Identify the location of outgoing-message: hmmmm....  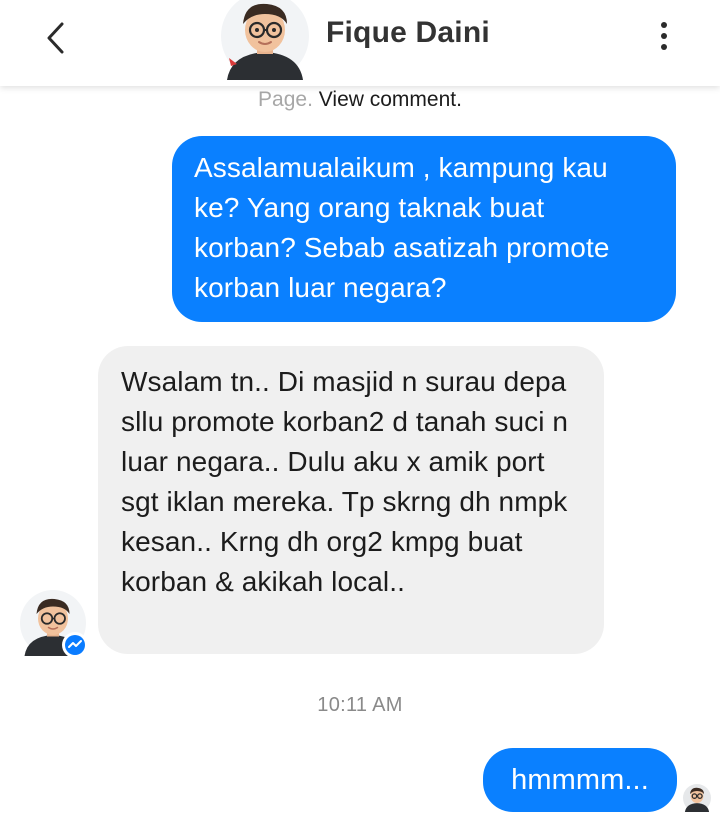
(580, 780).